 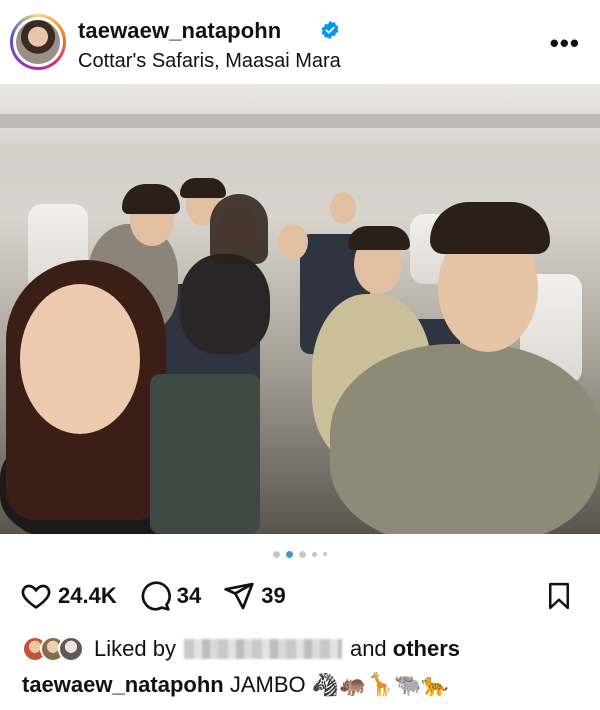 What do you see at coordinates (205, 454) in the screenshot?
I see `backpack` at bounding box center [205, 454].